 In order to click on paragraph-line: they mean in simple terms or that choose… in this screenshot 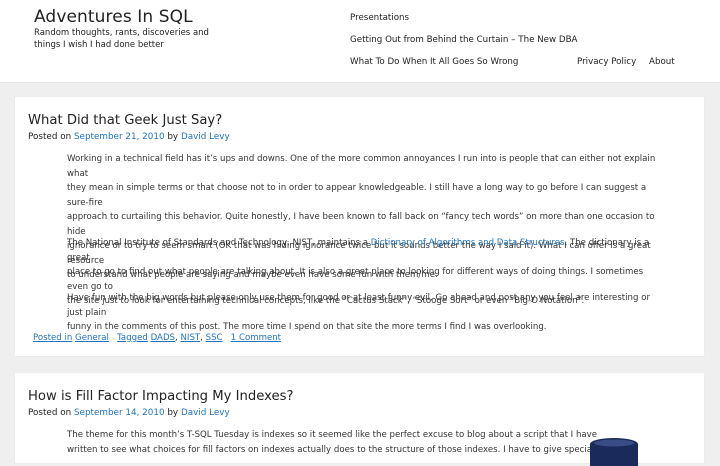, I will do `click(357, 195)`.